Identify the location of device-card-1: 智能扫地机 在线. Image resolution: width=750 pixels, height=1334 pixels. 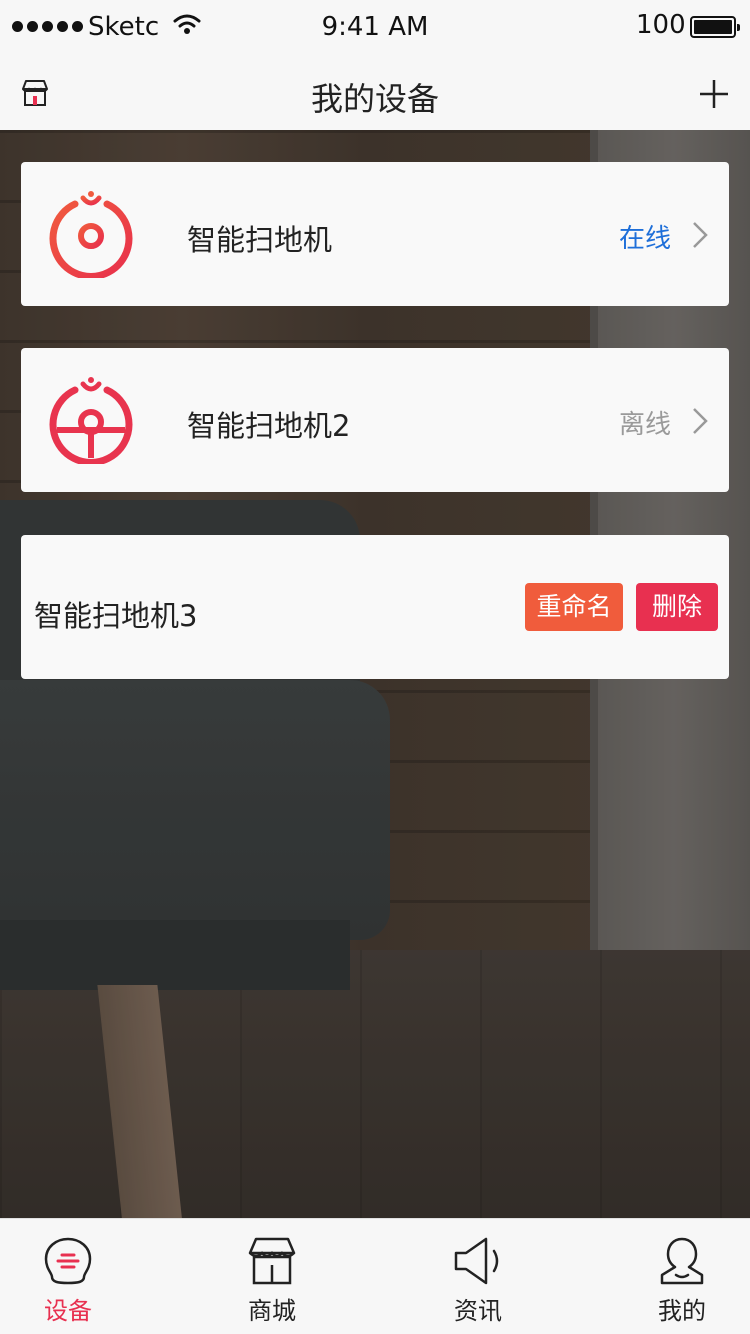
(375, 234).